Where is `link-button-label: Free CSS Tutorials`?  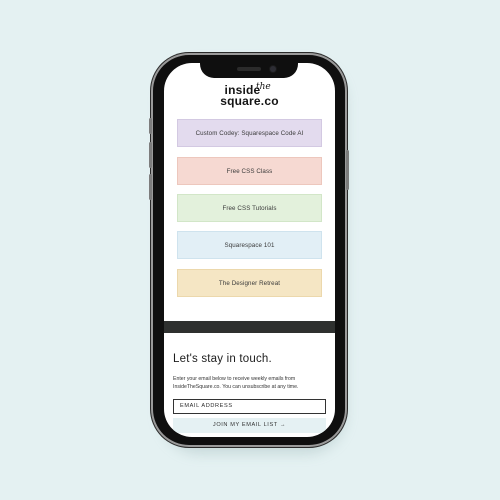 link-button-label: Free CSS Tutorials is located at coordinates (249, 208).